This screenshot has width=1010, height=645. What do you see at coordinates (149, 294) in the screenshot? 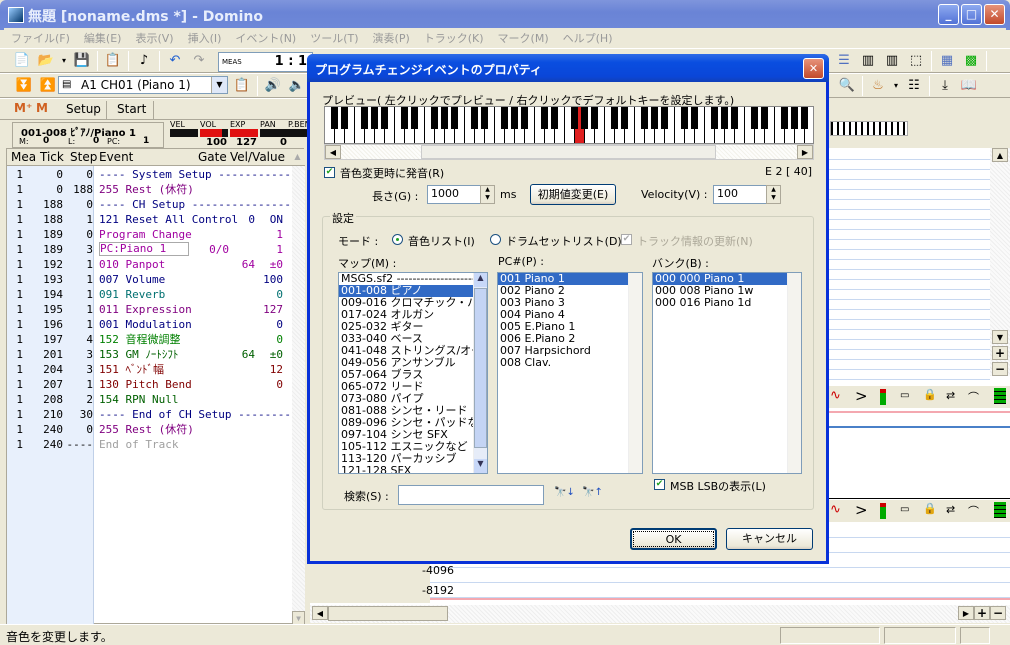
I see `event-row: 1 194 1 091 Reverb 0` at bounding box center [149, 294].